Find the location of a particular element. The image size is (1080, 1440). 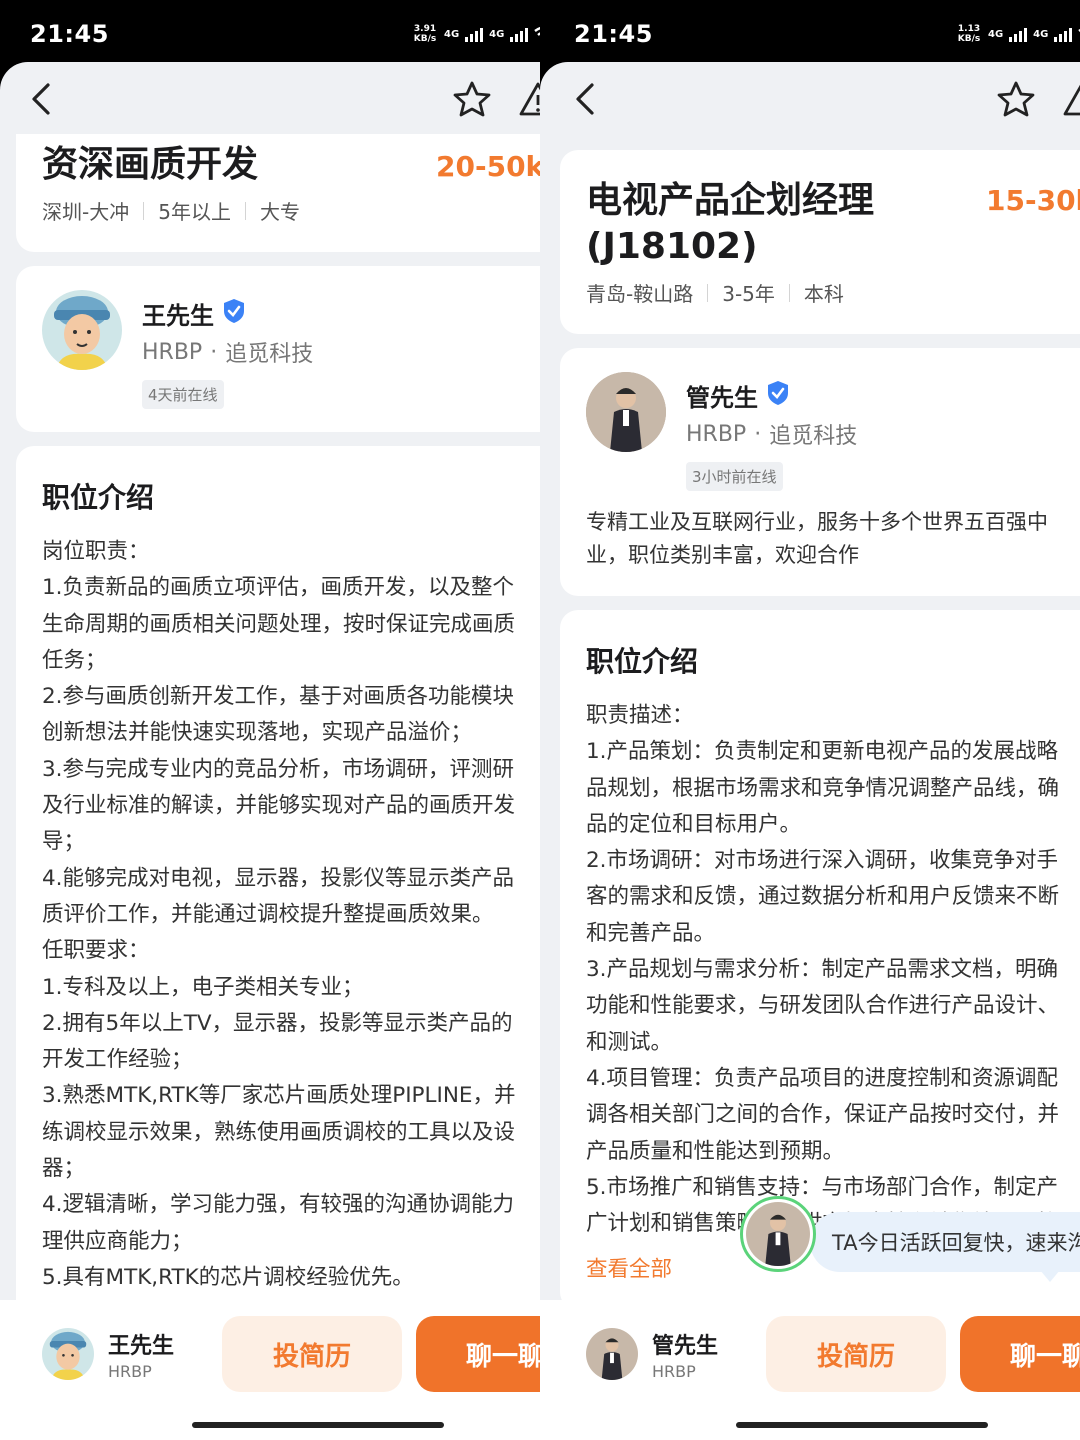

description-line: 练调校显示效果，熟练使用画质调校的工具以及设 is located at coordinates (279, 1132).